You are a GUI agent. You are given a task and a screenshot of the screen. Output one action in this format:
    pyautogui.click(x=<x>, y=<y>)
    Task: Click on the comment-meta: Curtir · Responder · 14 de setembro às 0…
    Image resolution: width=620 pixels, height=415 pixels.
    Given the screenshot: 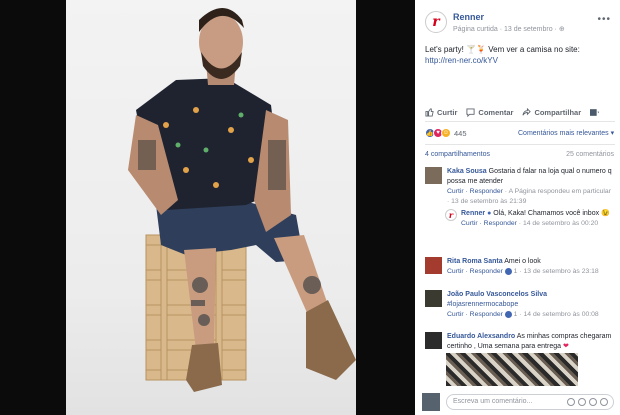 What is the action you would take?
    pyautogui.click(x=536, y=224)
    